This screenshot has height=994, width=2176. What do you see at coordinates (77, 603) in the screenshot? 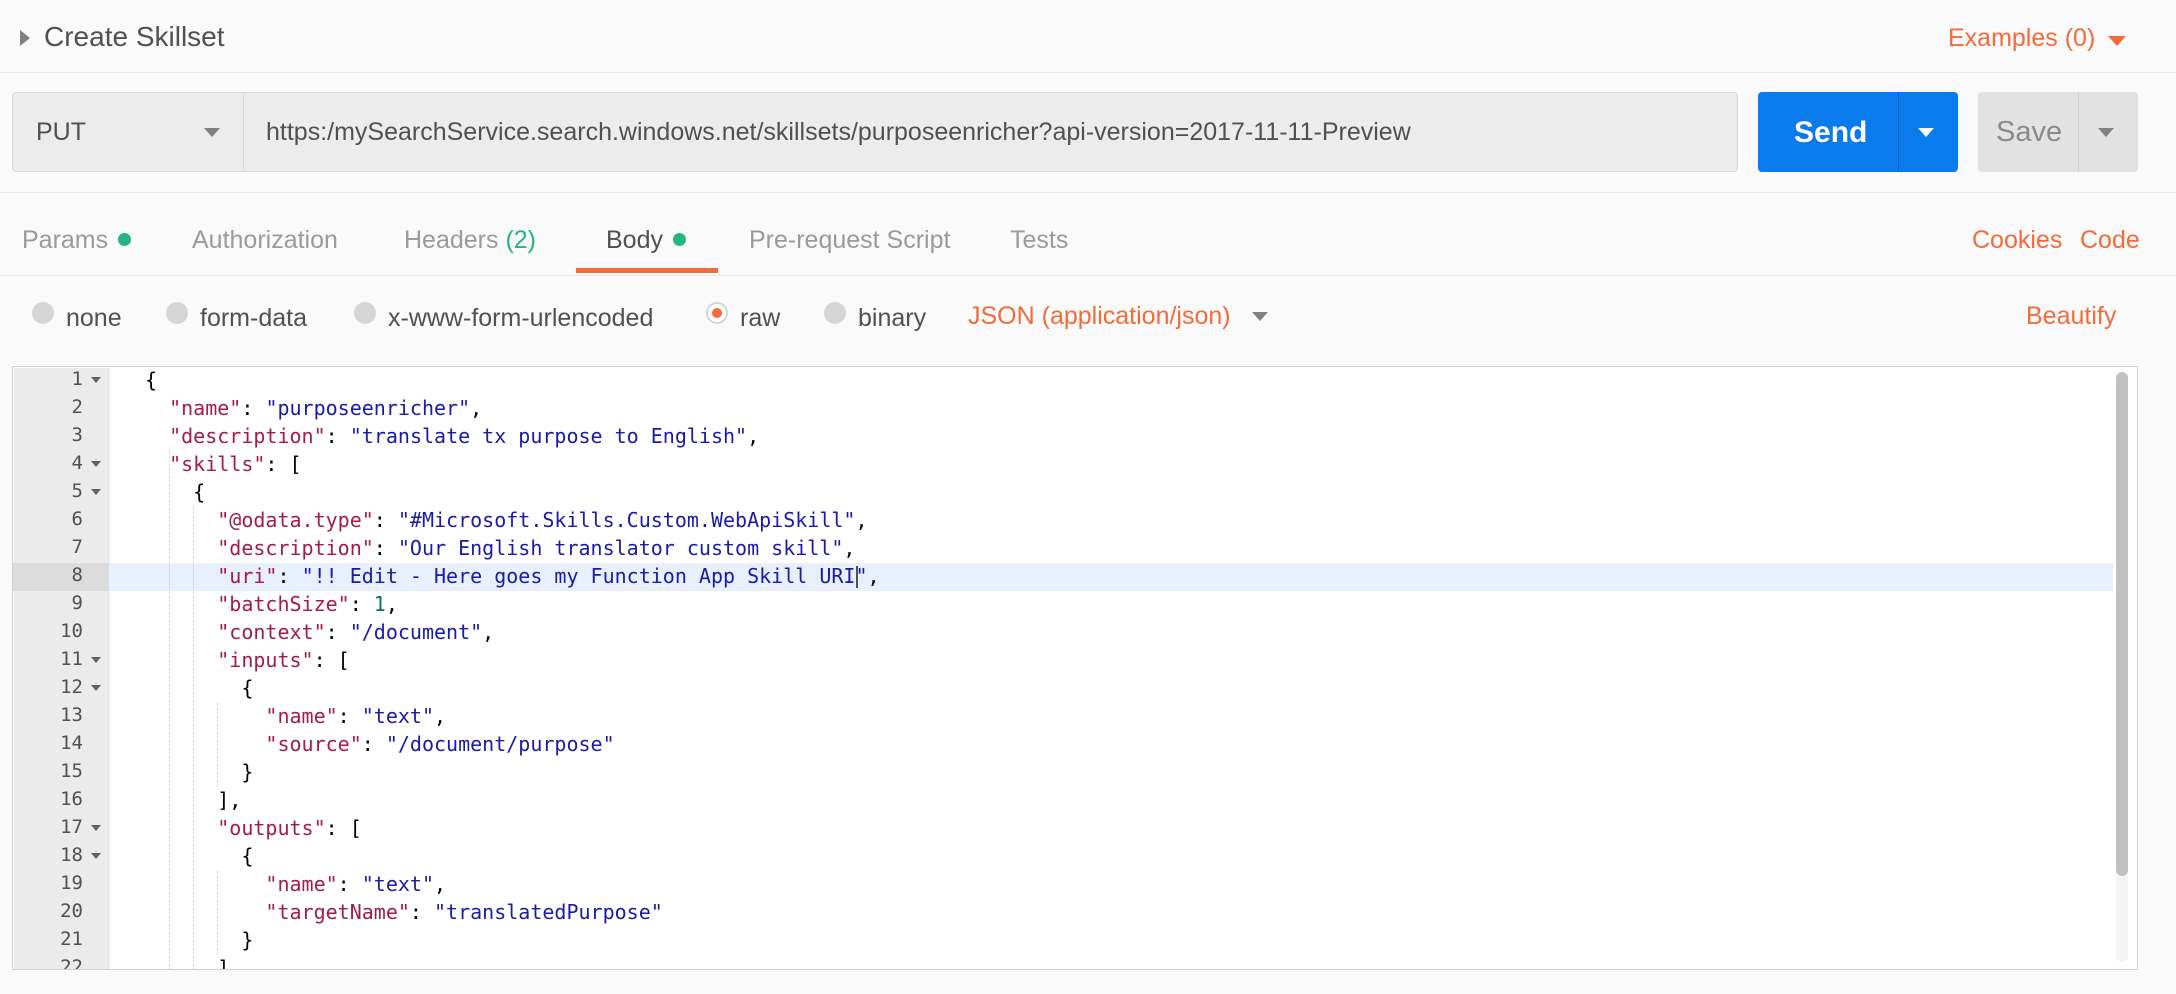
I see `line-number: 9` at bounding box center [77, 603].